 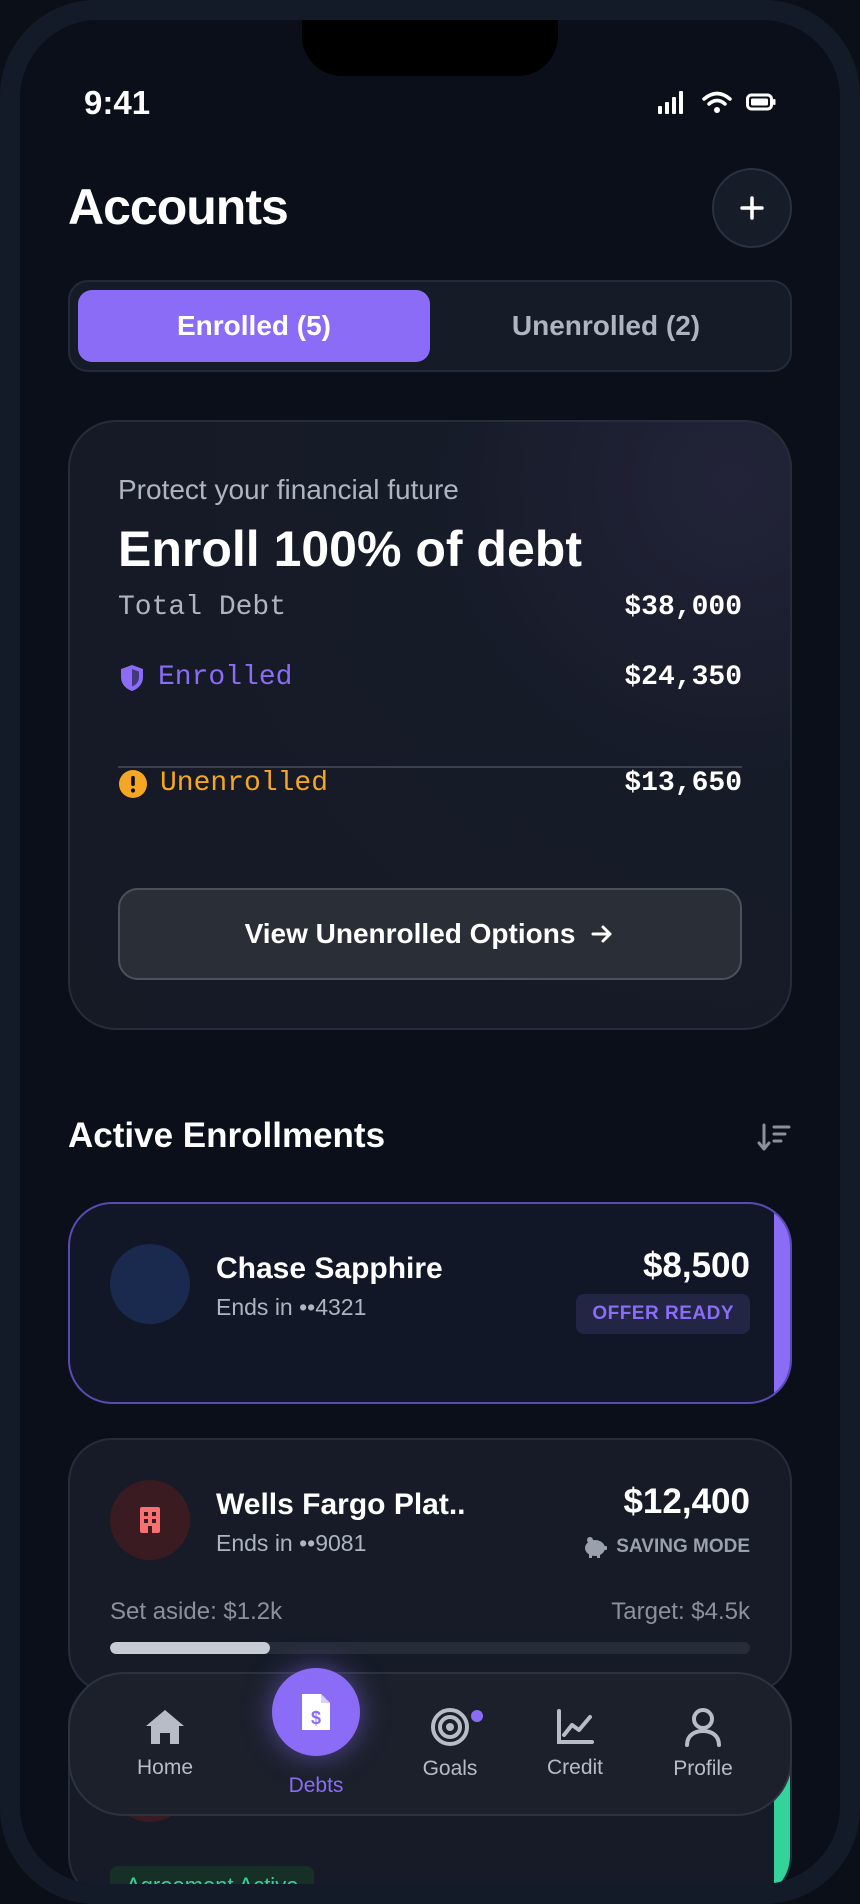 I want to click on shield-icon, so click(x=132, y=677).